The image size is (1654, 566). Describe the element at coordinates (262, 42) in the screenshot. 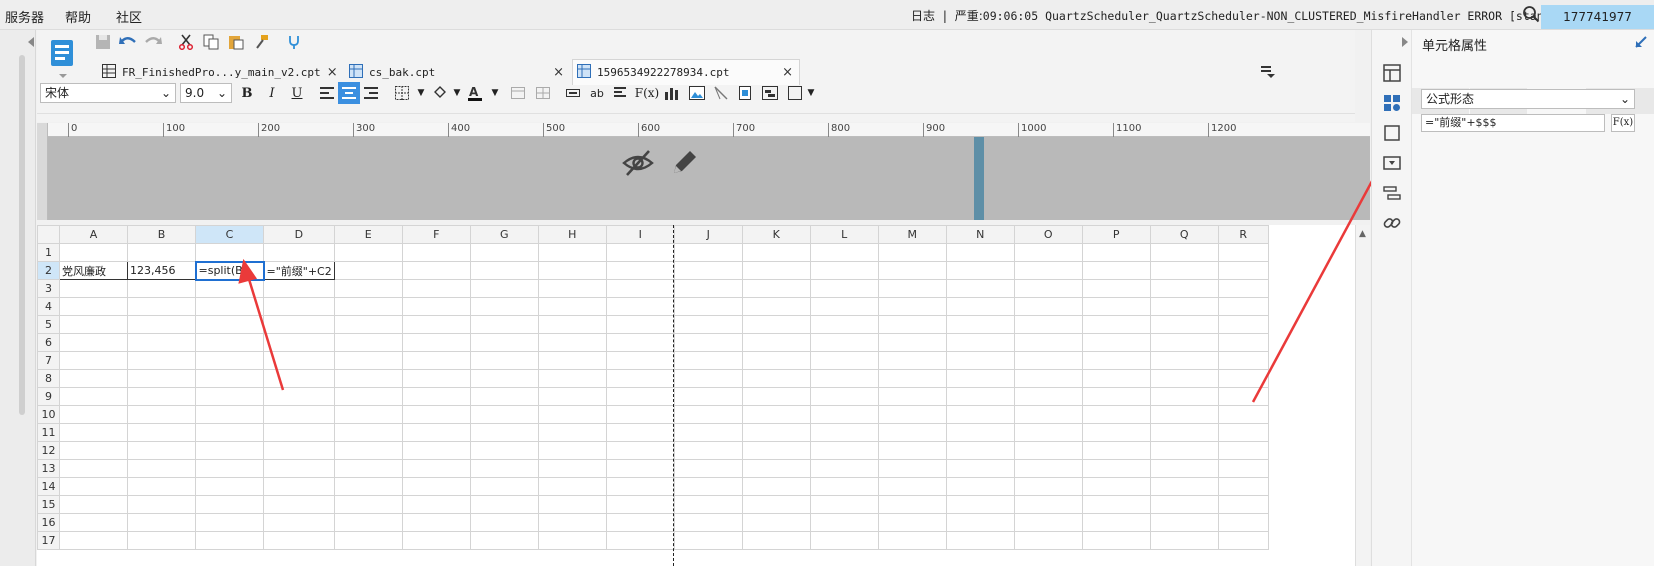

I see `format-painter-icon` at that location.